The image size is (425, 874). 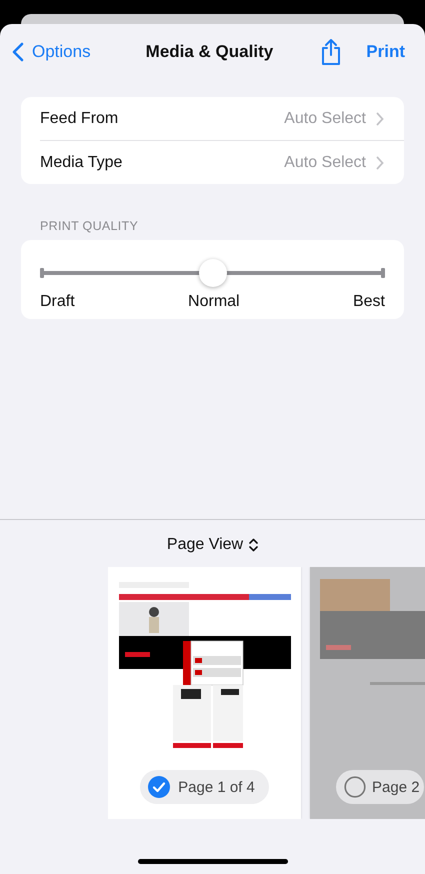 I want to click on section-header: PRINT QUALITY, so click(x=90, y=226).